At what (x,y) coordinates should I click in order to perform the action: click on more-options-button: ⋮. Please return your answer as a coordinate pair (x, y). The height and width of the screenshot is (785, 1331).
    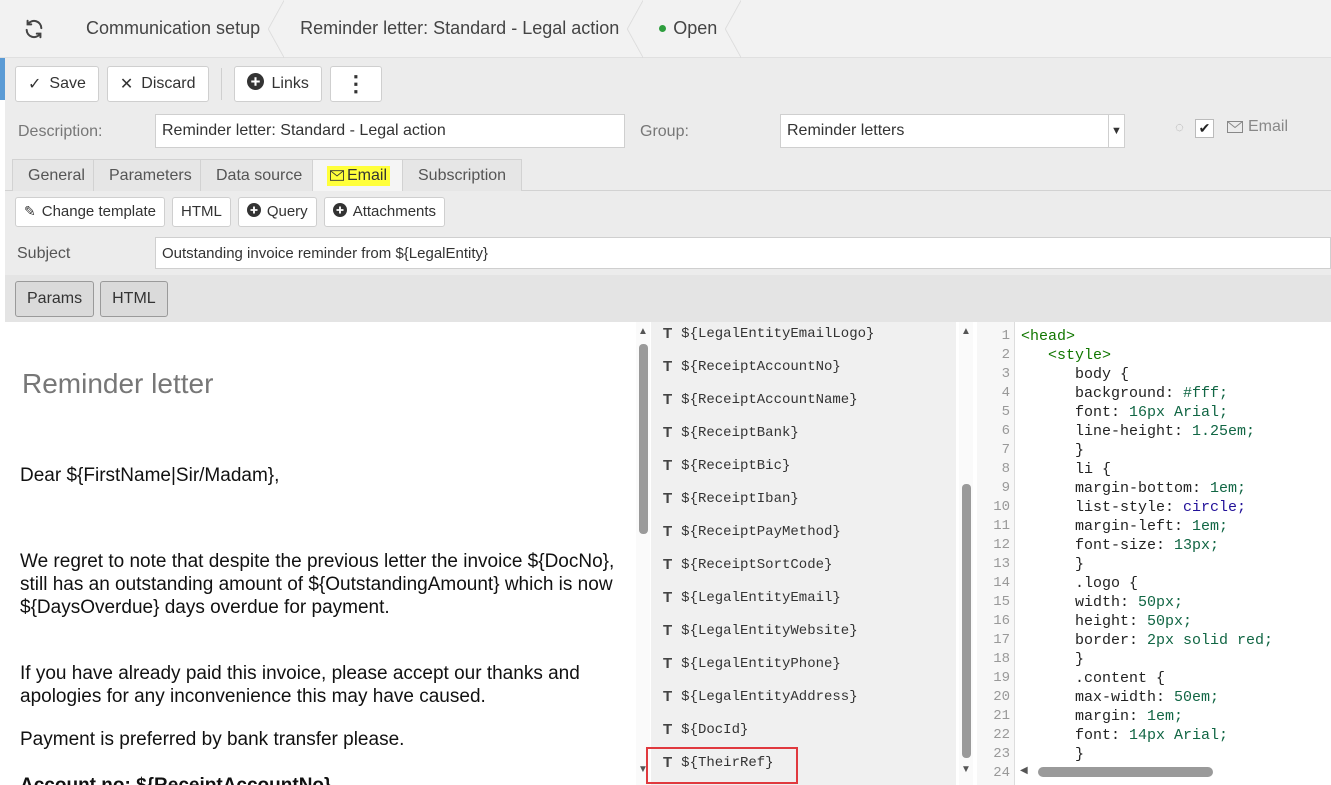
    Looking at the image, I should click on (355, 84).